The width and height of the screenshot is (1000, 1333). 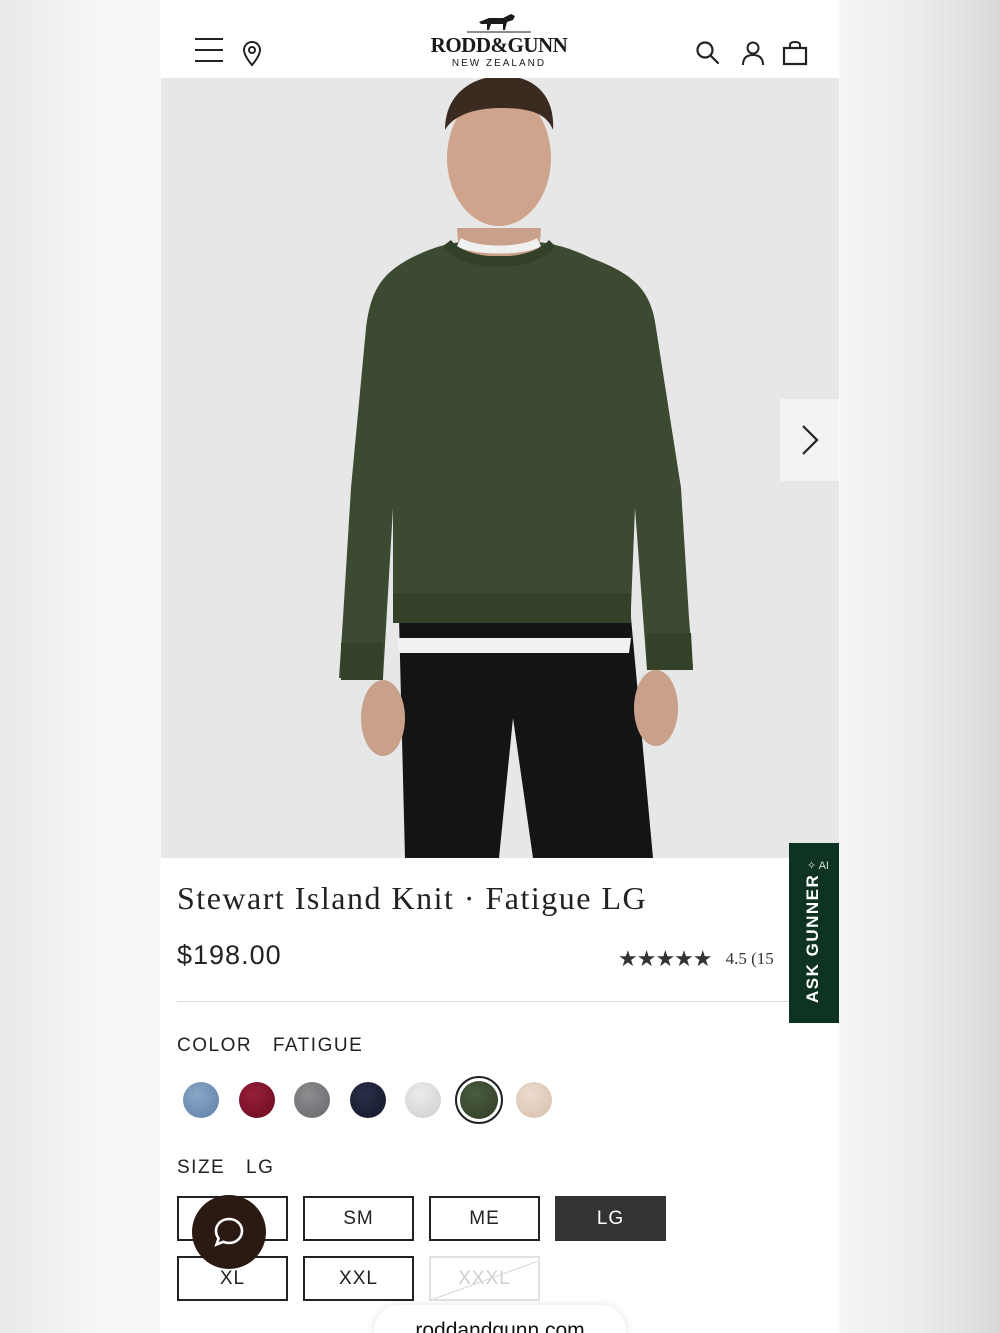 I want to click on chat-icon, so click(x=229, y=1232).